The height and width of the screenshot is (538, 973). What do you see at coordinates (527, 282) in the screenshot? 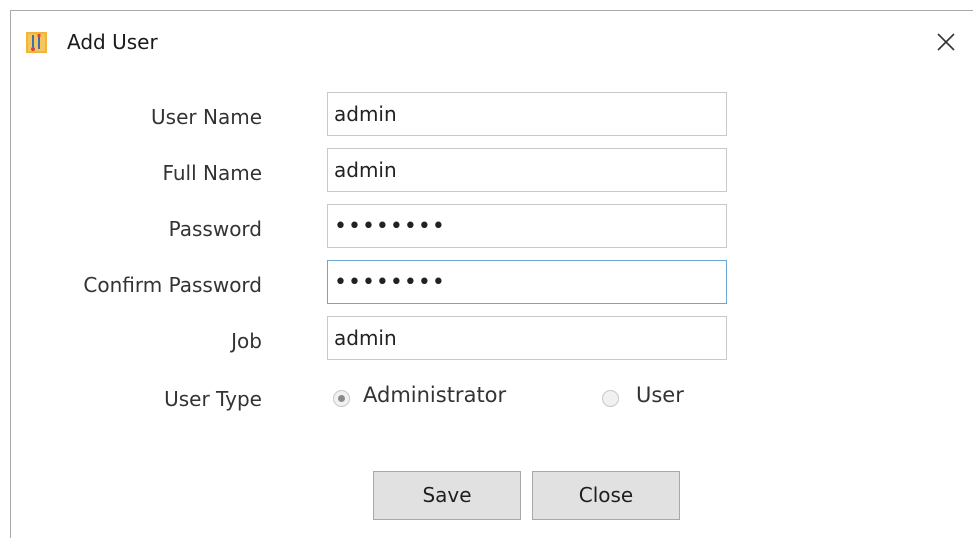
I see `confirm-password-input` at bounding box center [527, 282].